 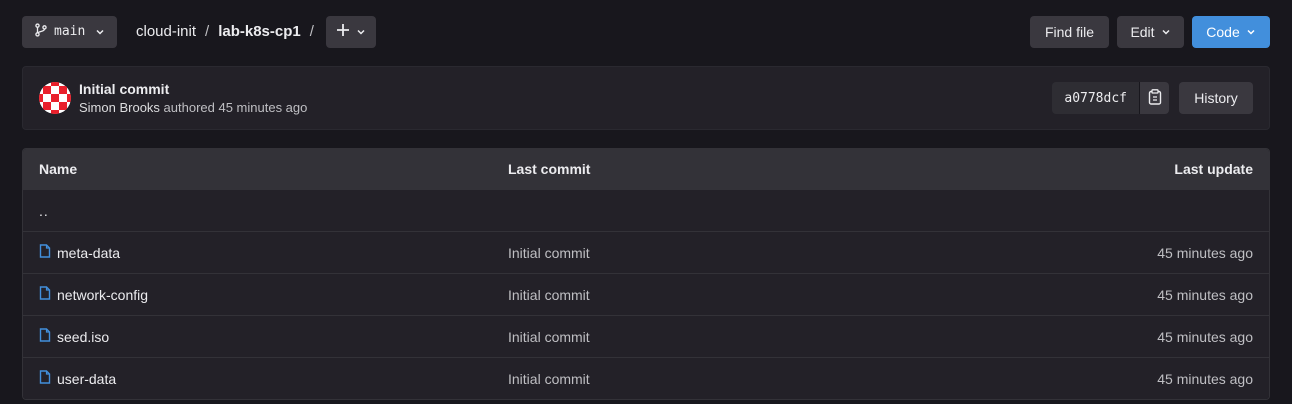 What do you see at coordinates (273, 252) in the screenshot?
I see `file-name-cell: meta-data` at bounding box center [273, 252].